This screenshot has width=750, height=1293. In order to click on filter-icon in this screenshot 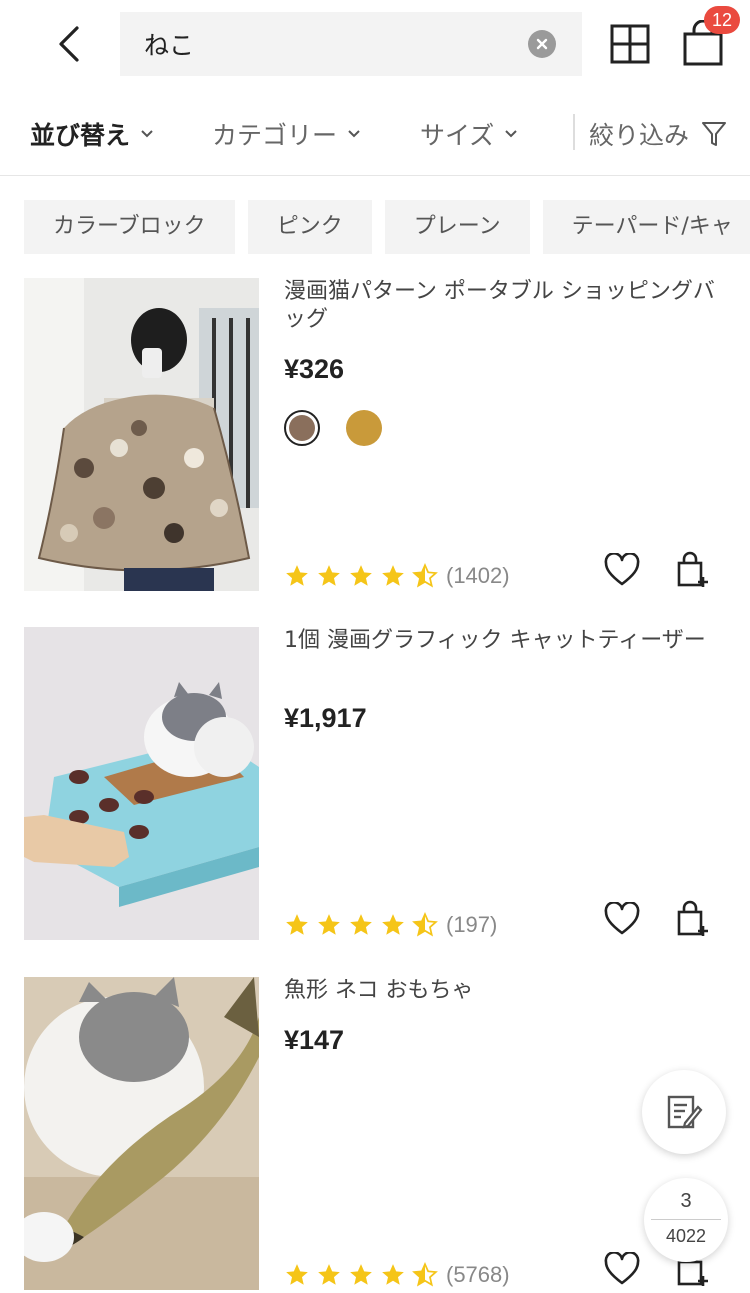, I will do `click(714, 134)`.